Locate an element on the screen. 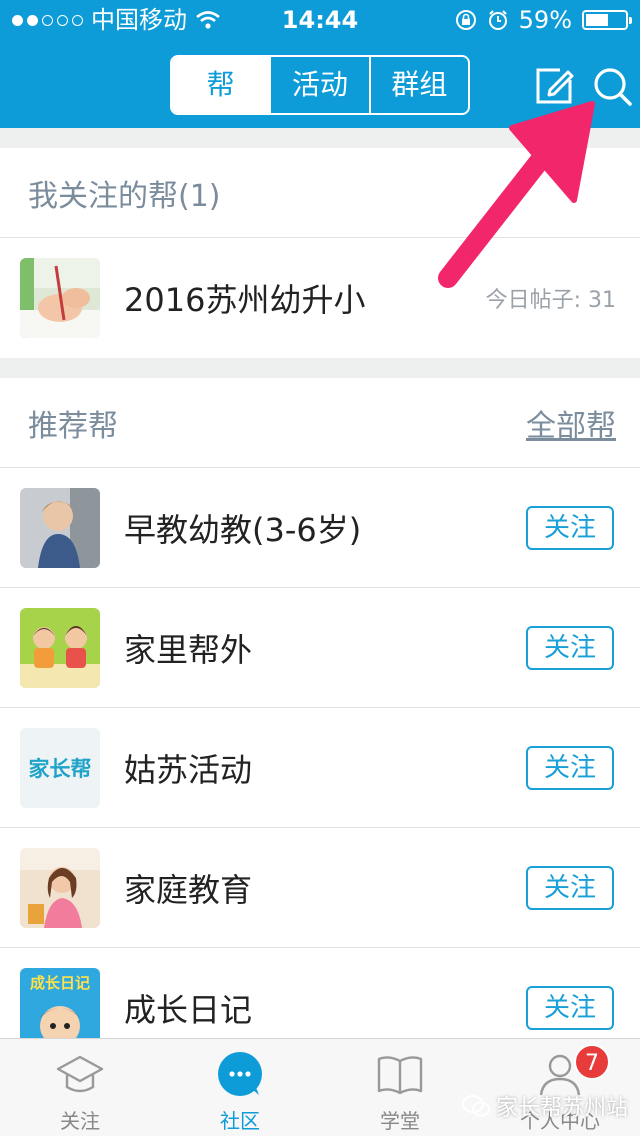  group-name: 家庭教育 is located at coordinates (188, 889).